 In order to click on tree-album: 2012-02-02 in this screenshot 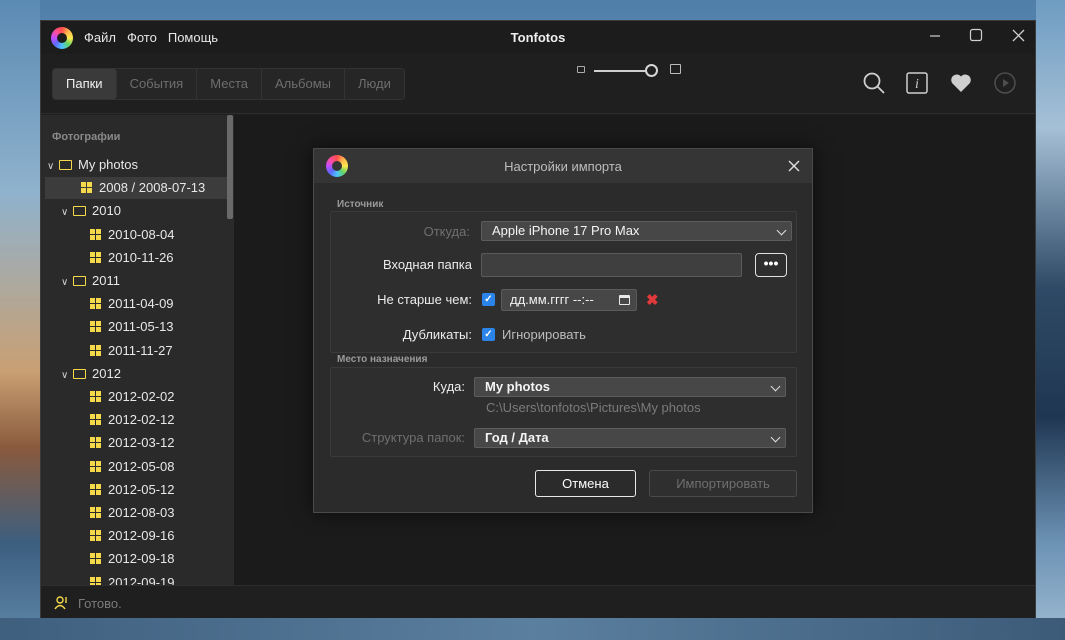, I will do `click(134, 397)`.